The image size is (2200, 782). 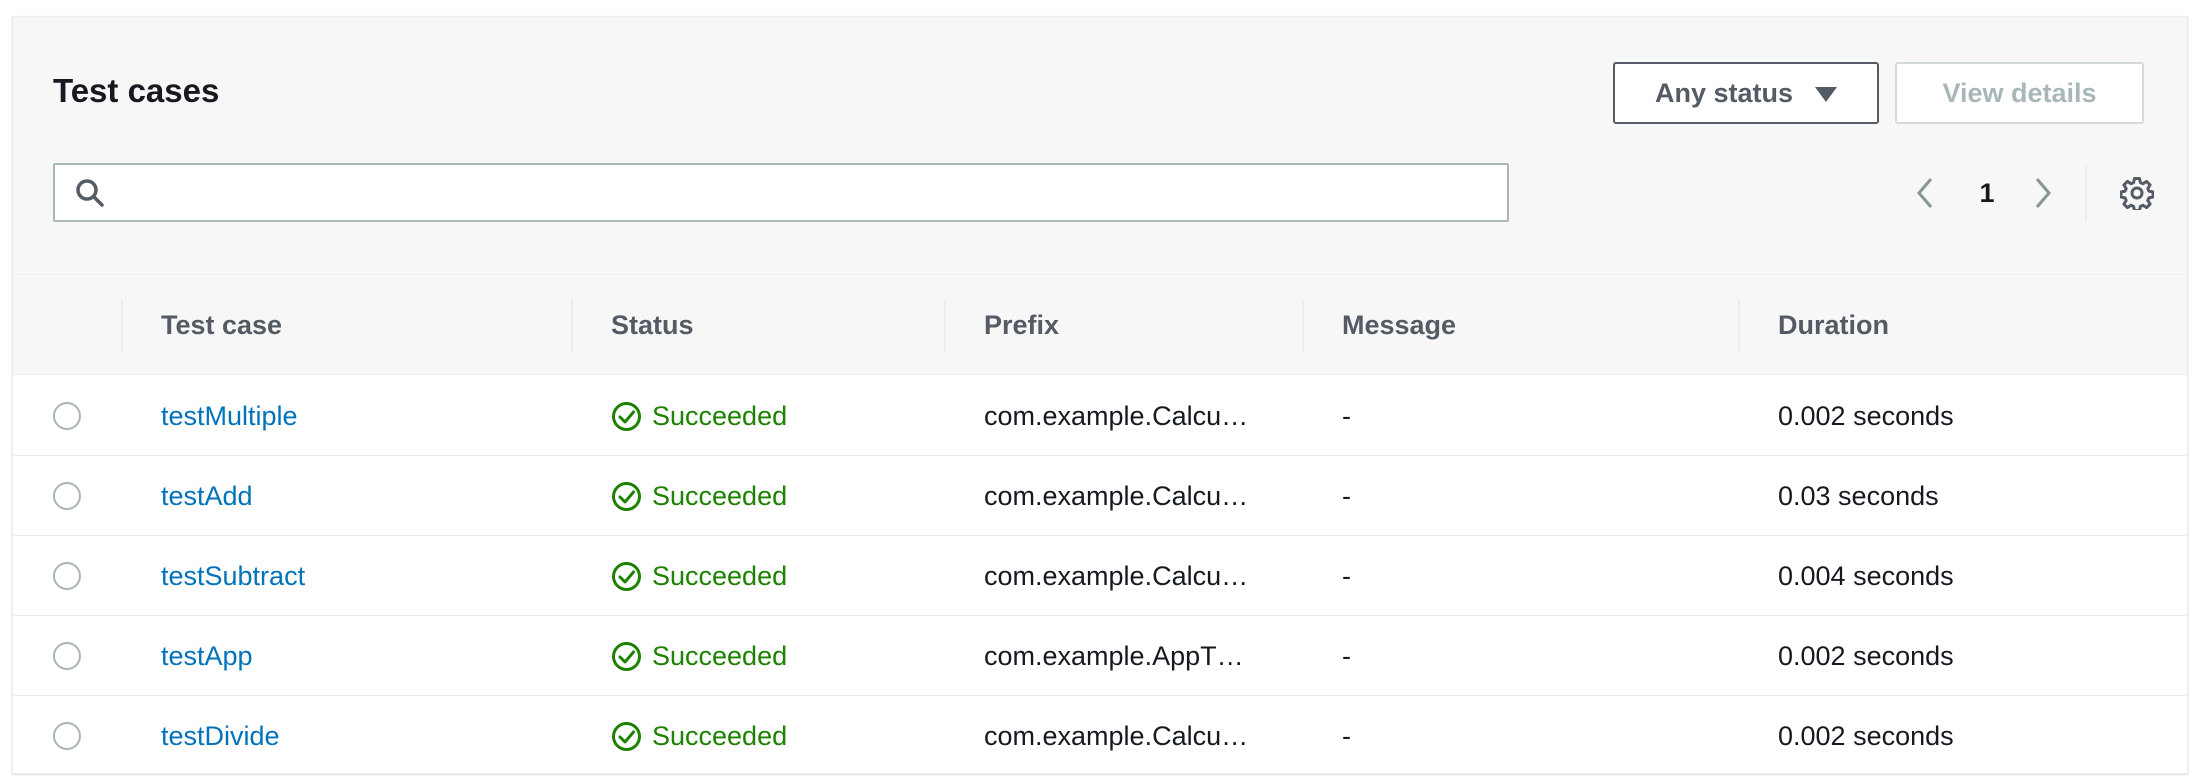 I want to click on search-icon, so click(x=90, y=193).